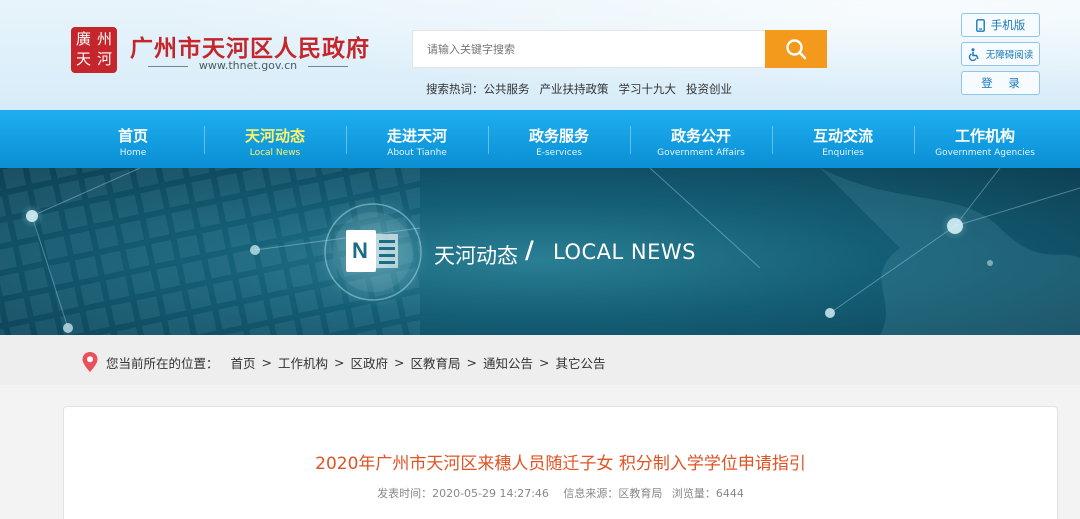 This screenshot has height=519, width=1080. I want to click on site-title: 广州市天河区人民政府, so click(250, 46).